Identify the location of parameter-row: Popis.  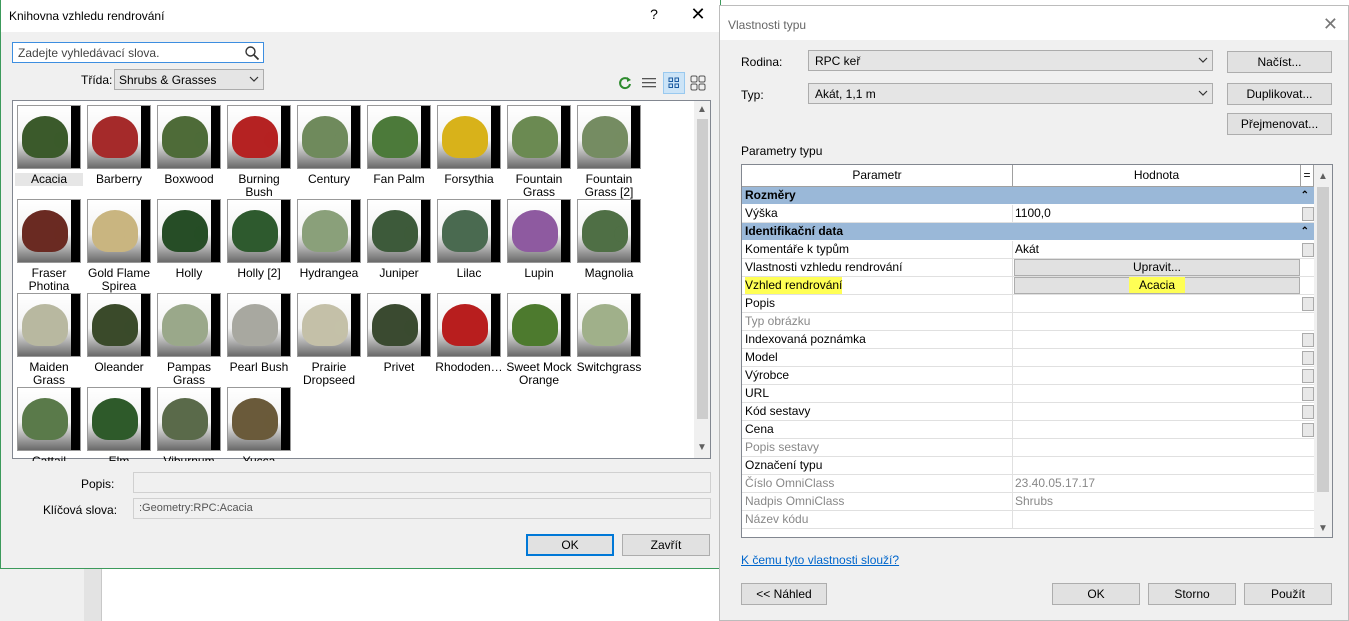
(1028, 304).